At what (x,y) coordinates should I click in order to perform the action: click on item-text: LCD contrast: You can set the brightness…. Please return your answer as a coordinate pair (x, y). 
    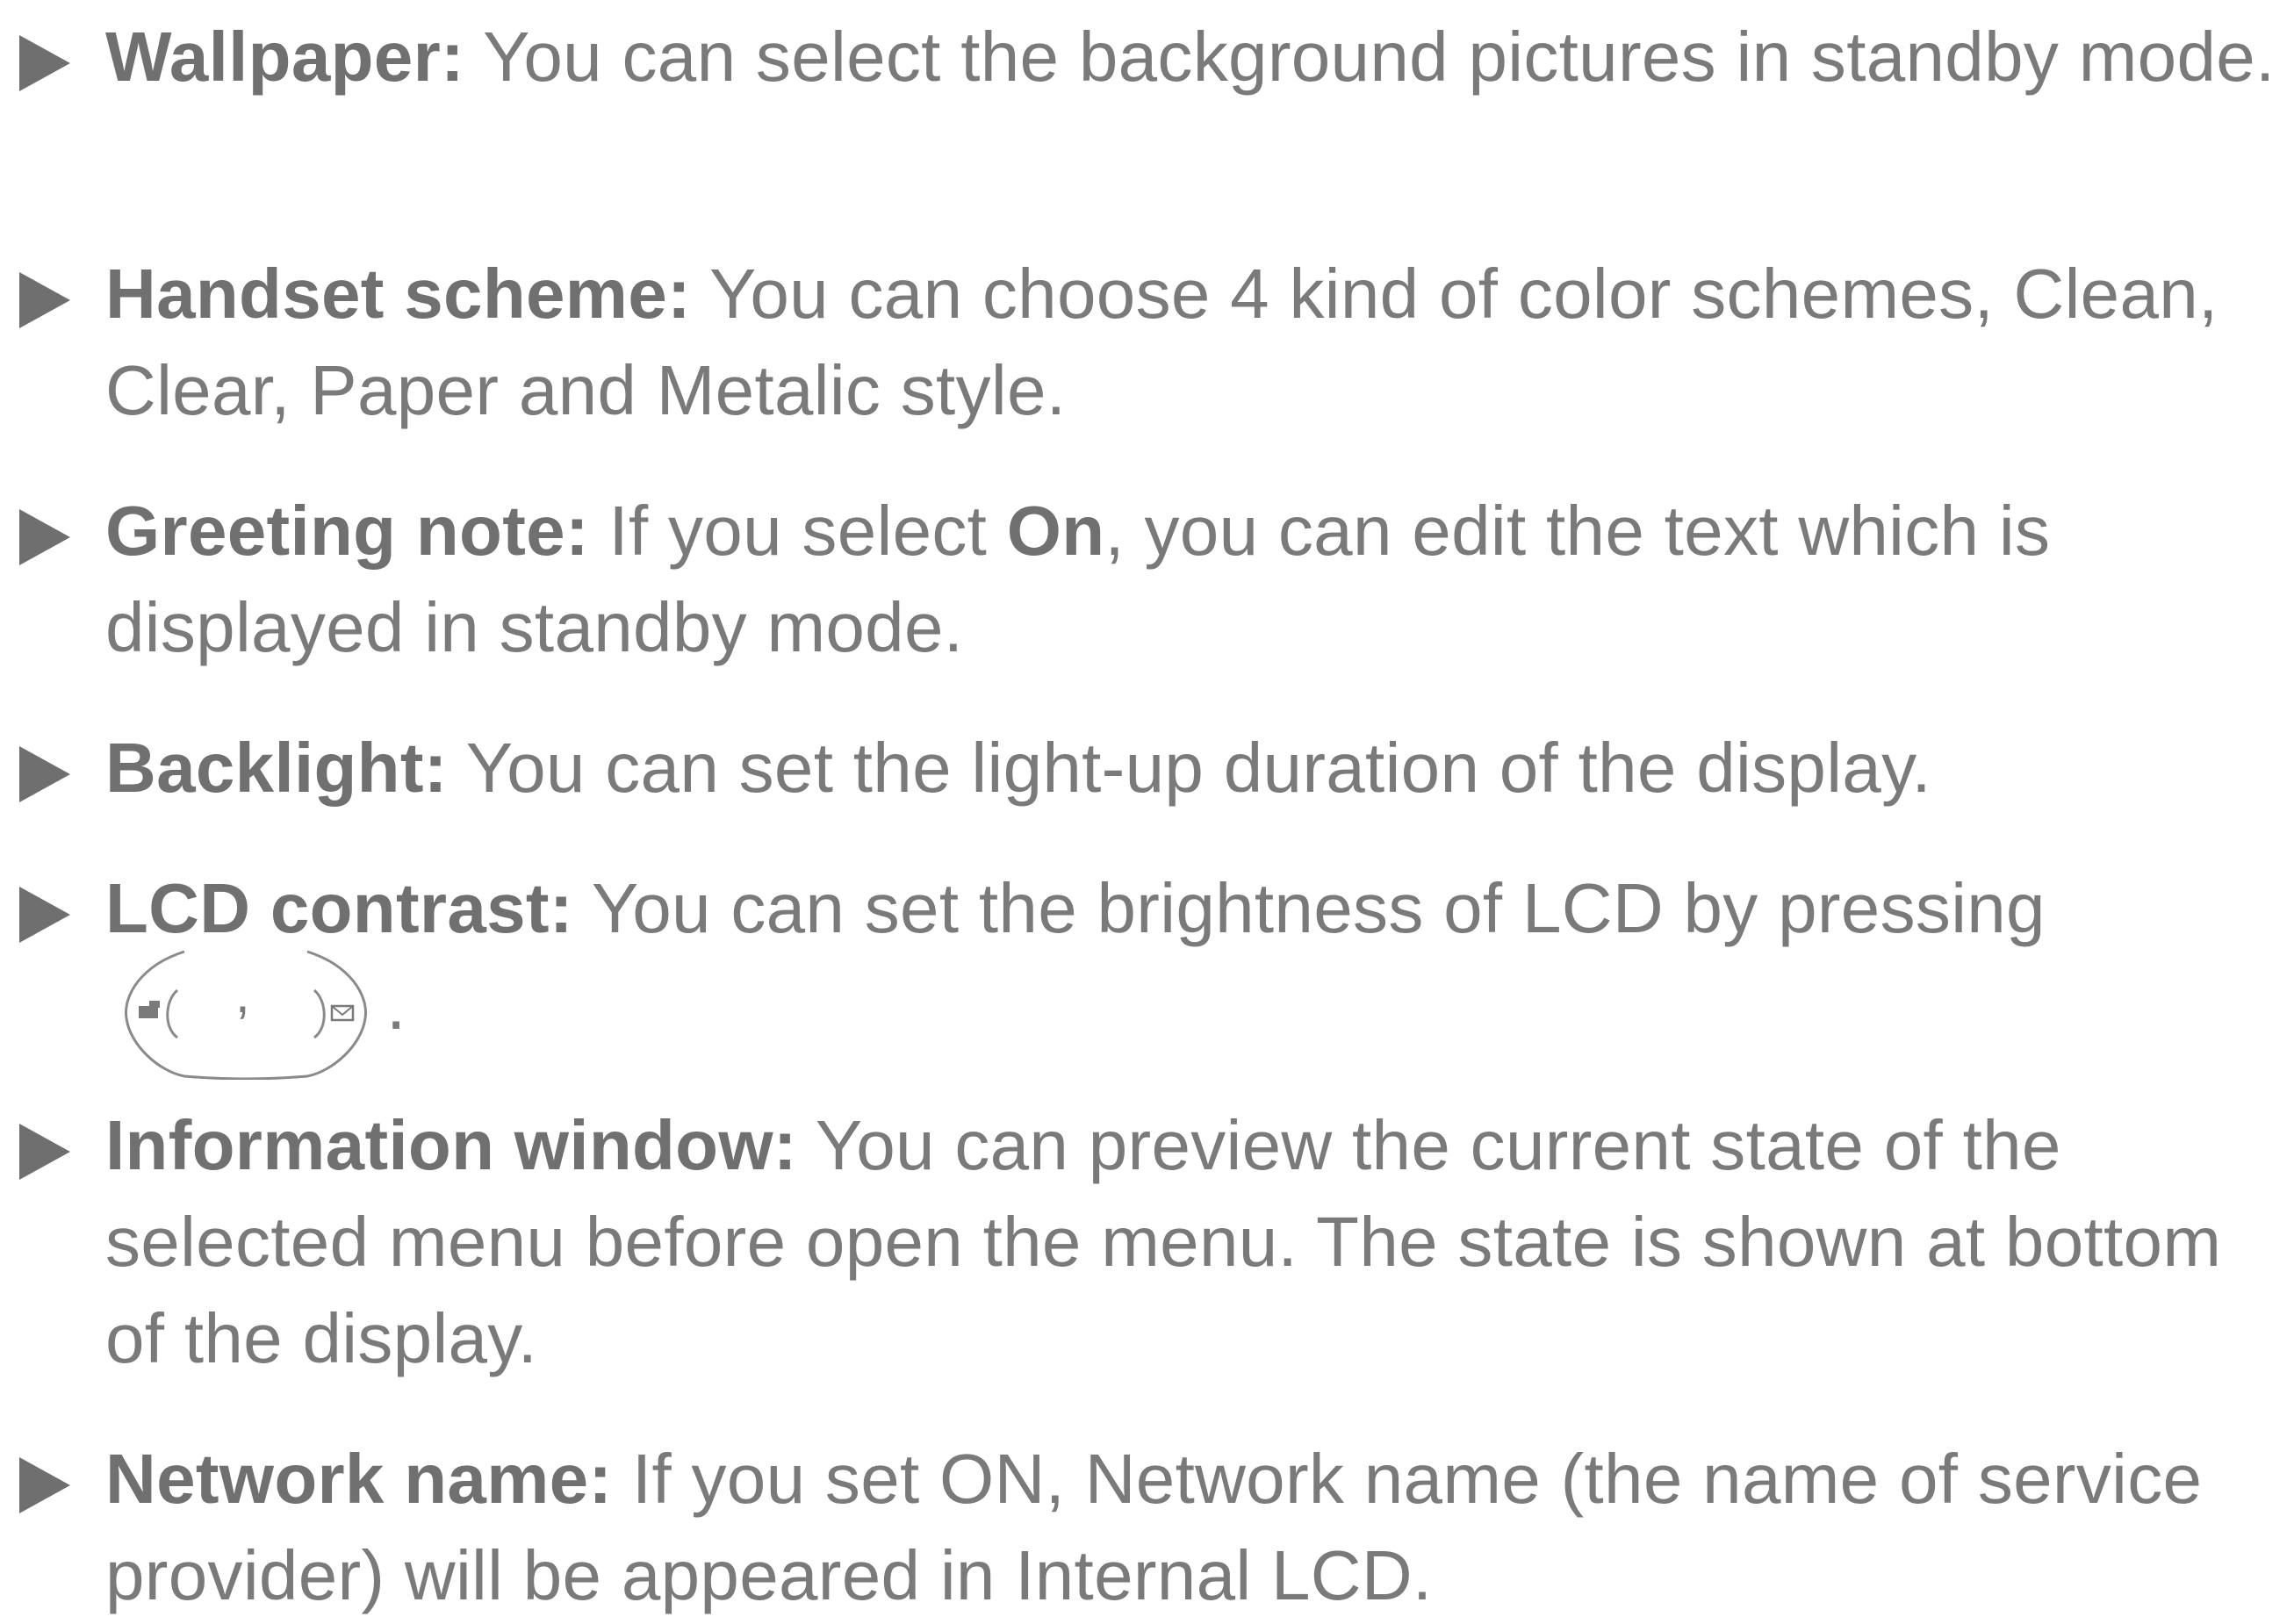
    Looking at the image, I should click on (1194, 908).